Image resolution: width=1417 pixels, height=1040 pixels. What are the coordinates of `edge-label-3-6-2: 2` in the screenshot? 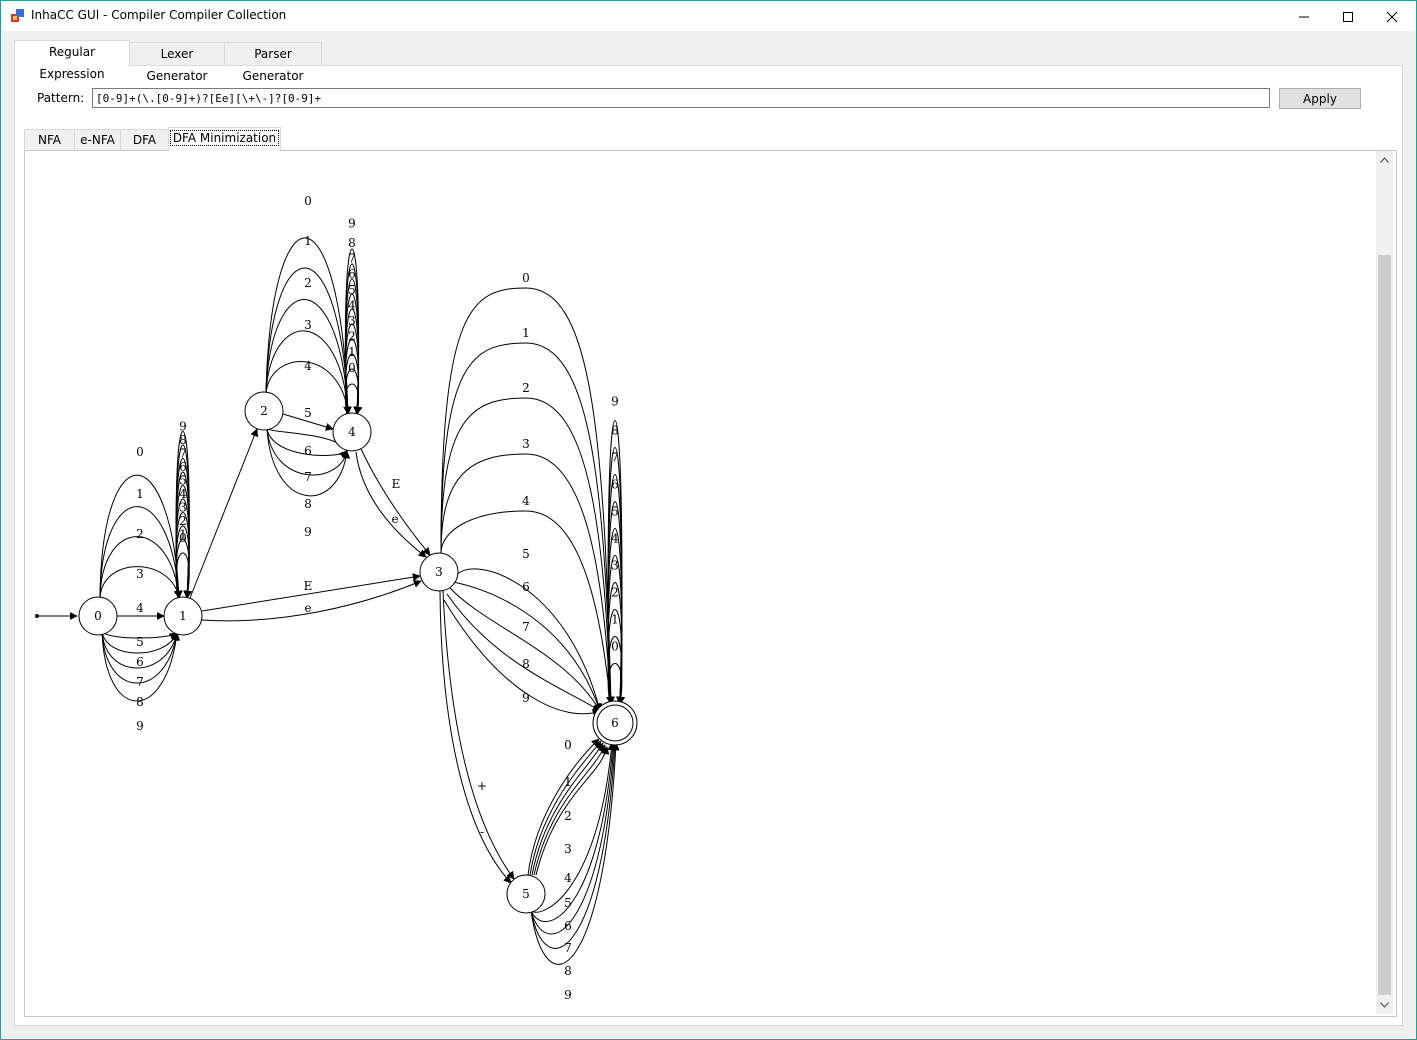 It's located at (526, 388).